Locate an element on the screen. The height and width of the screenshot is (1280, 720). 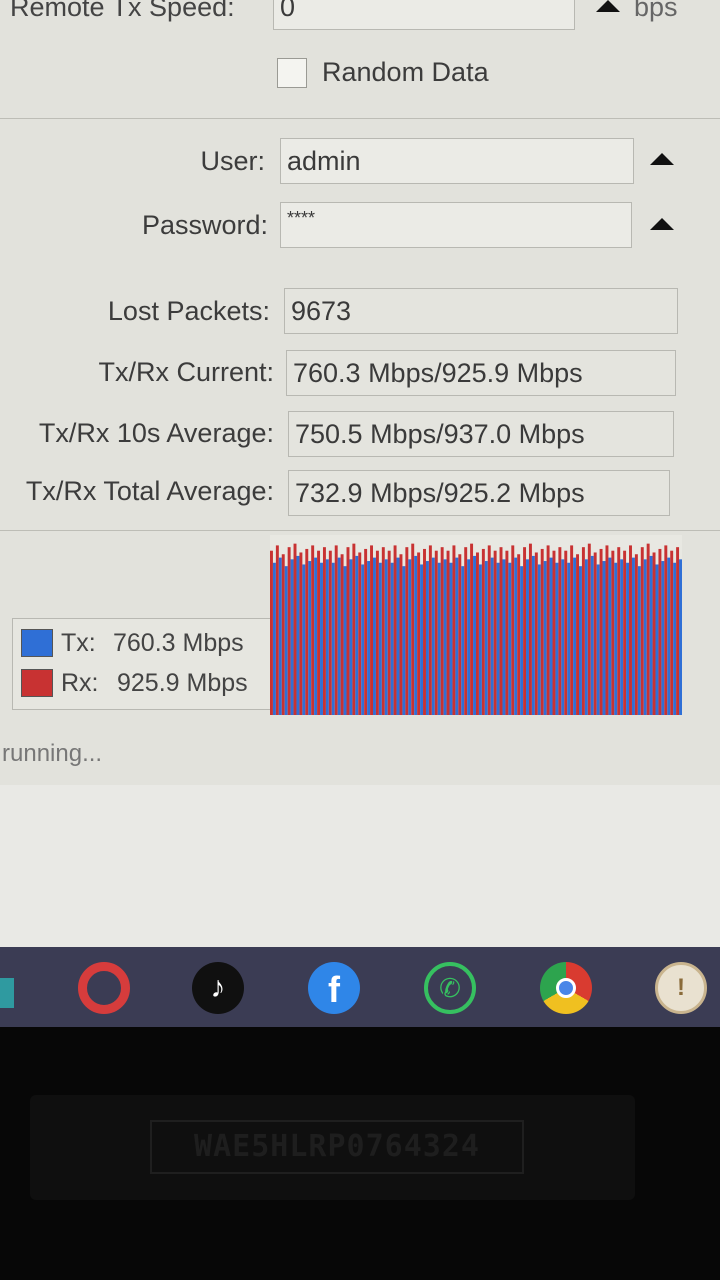
tiktok-icon: ♪ is located at coordinates (218, 988).